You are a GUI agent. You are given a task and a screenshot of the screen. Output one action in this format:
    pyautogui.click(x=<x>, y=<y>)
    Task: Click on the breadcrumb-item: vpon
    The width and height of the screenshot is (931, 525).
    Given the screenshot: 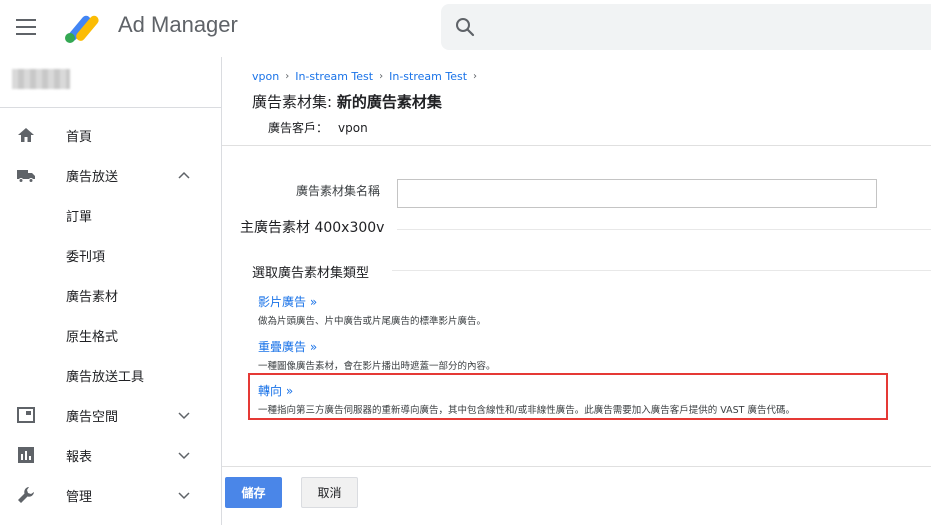 What is the action you would take?
    pyautogui.click(x=265, y=76)
    